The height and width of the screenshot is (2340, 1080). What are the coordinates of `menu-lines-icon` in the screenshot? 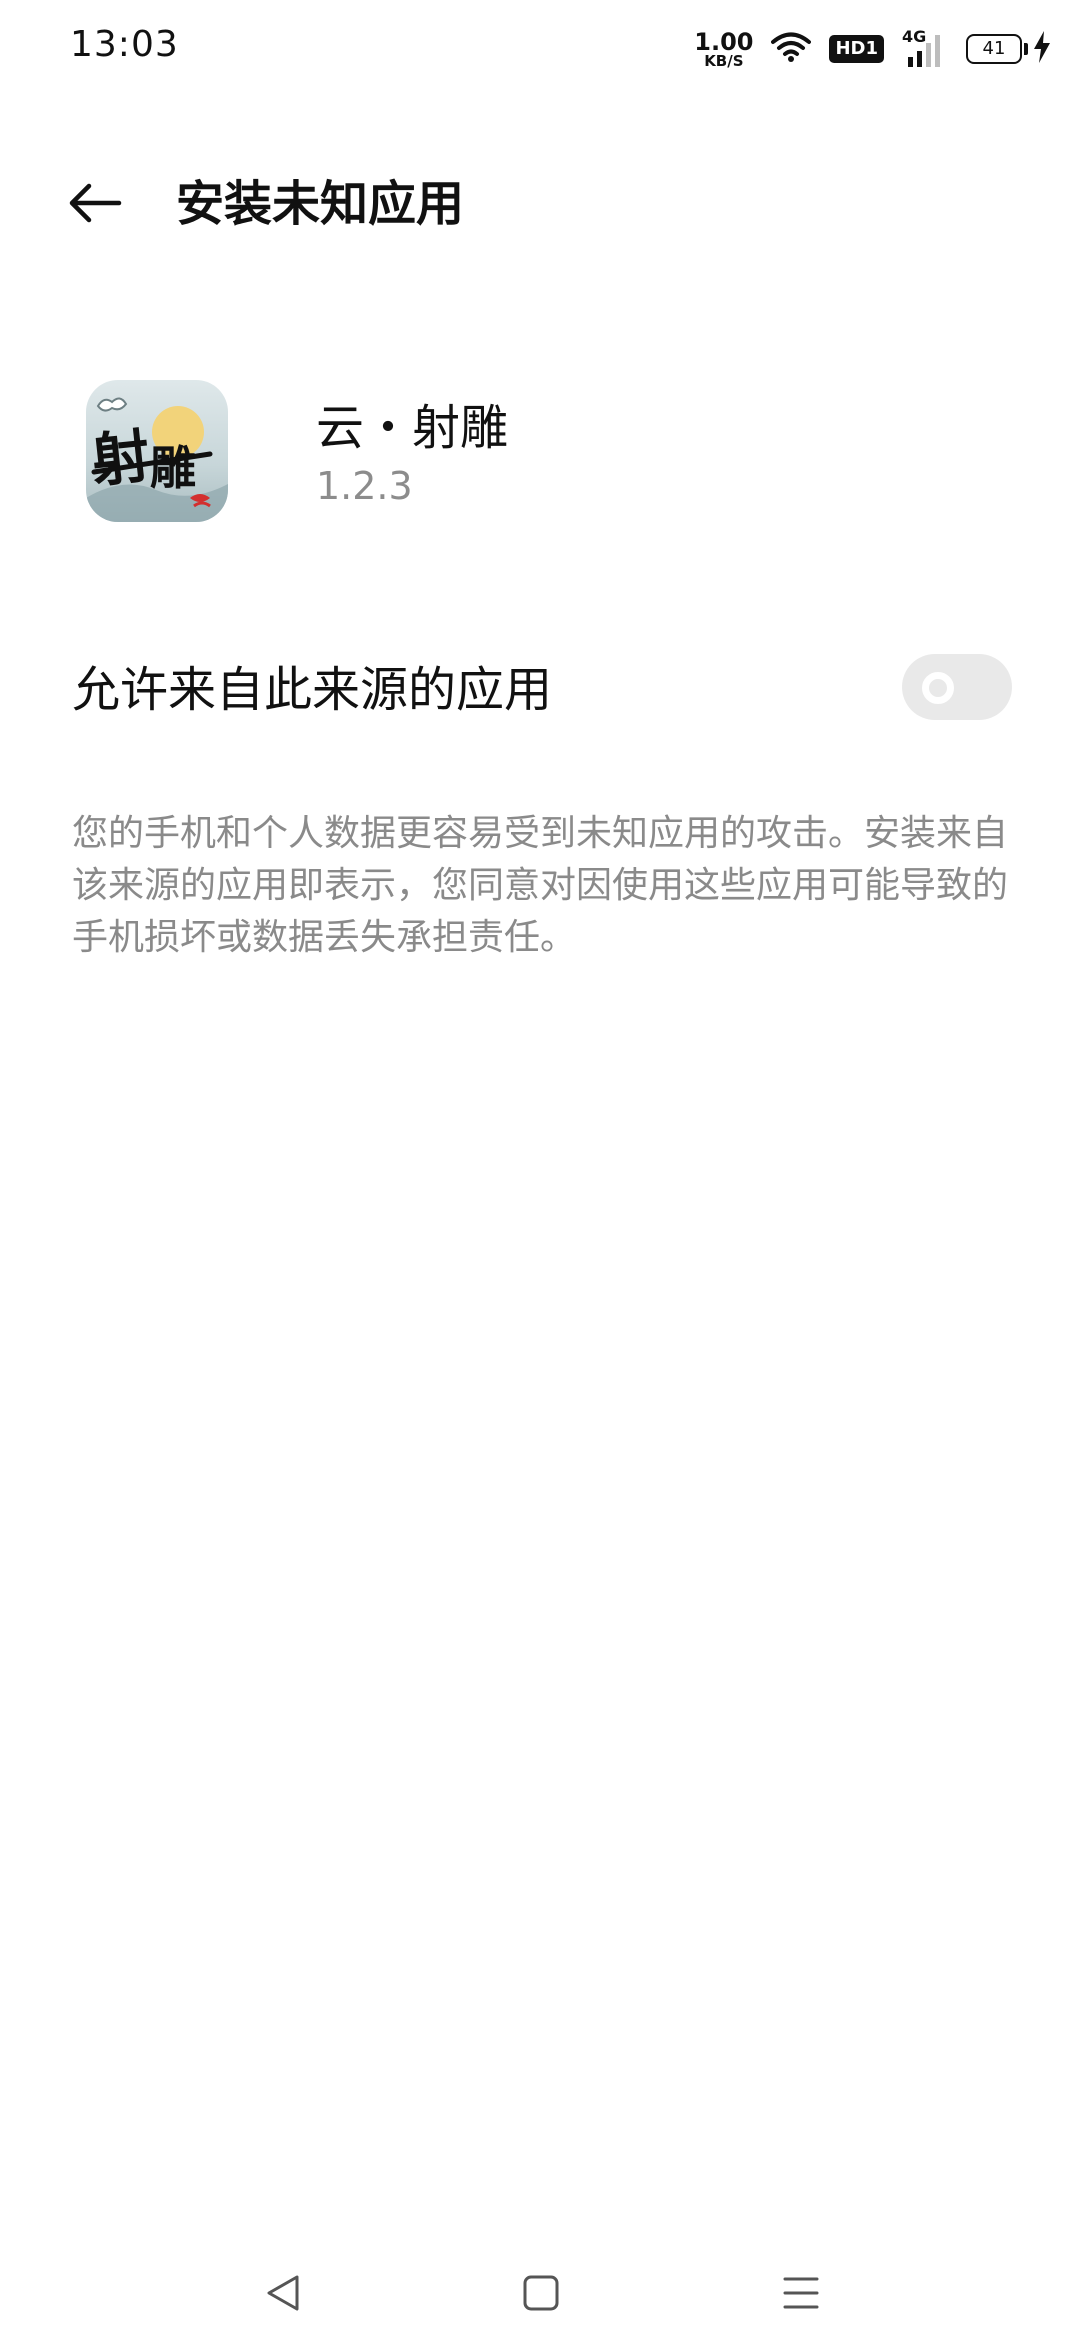 It's located at (801, 2295).